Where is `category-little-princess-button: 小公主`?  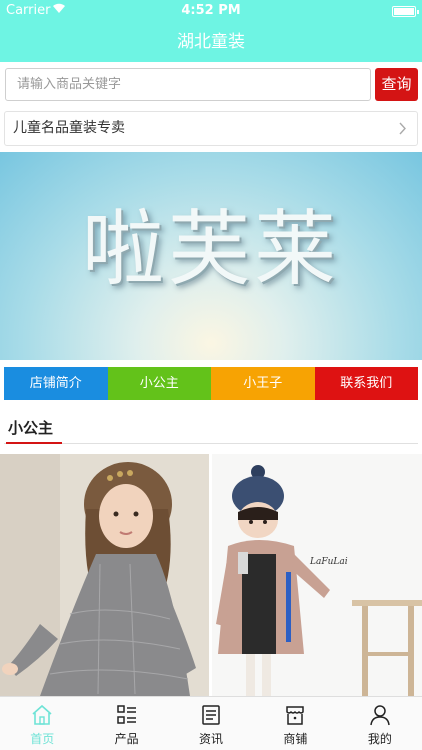 category-little-princess-button: 小公主 is located at coordinates (159, 383).